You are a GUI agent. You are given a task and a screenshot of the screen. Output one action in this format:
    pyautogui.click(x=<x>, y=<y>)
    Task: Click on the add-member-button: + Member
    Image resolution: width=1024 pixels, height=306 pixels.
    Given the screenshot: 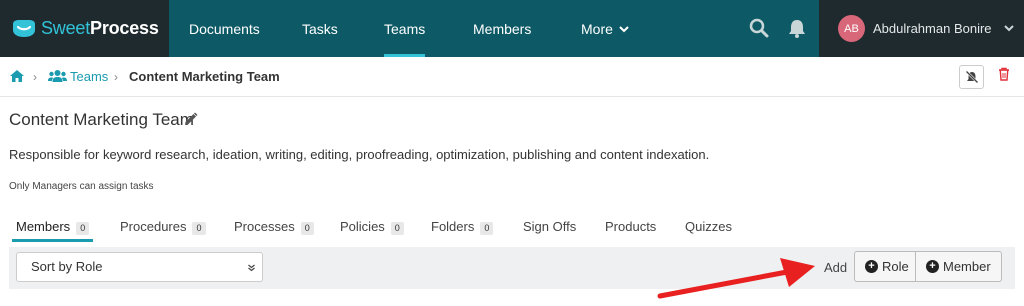 What is the action you would take?
    pyautogui.click(x=958, y=266)
    